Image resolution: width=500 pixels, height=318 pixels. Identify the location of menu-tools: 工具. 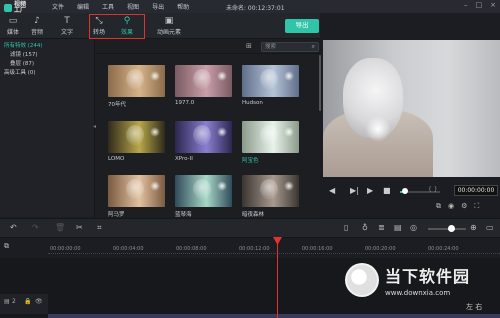
(108, 6).